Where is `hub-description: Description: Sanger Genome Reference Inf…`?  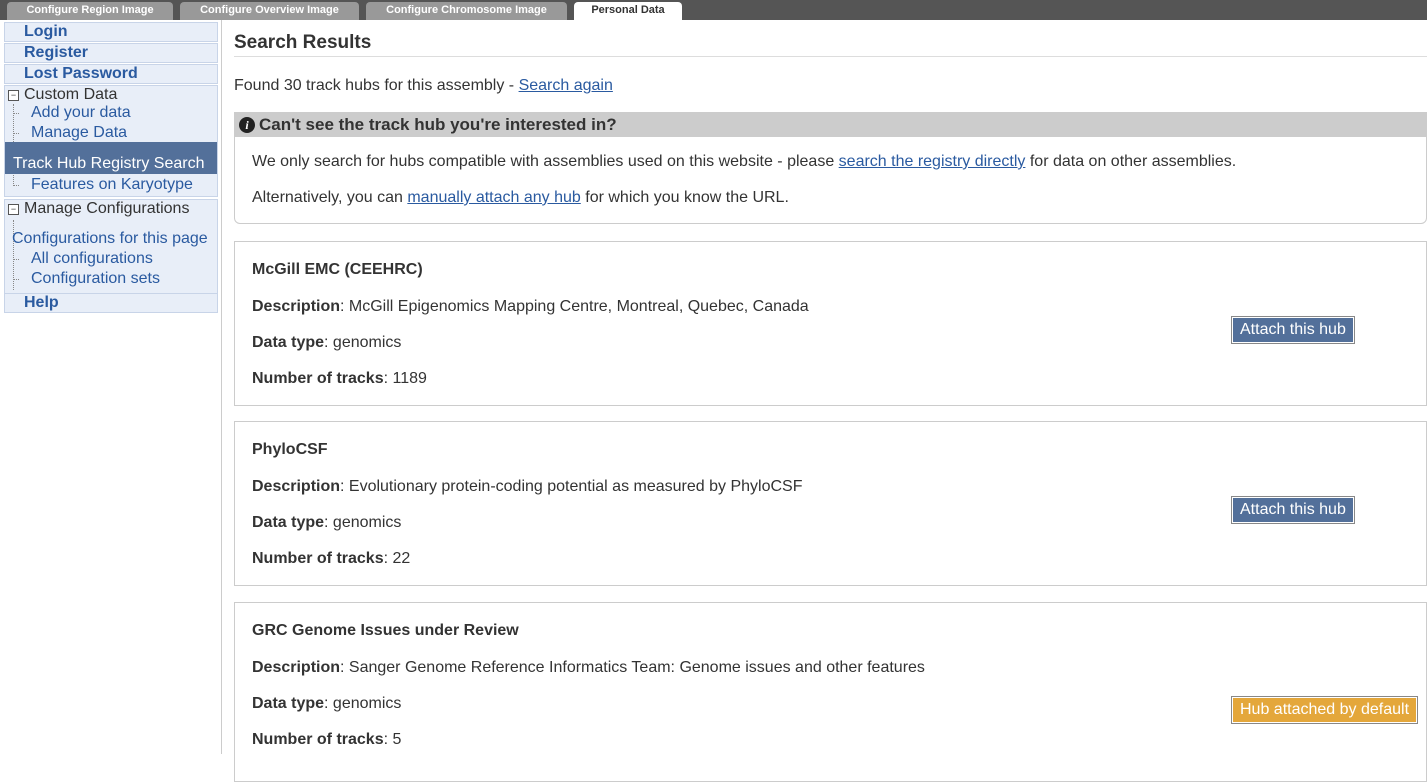
hub-description: Description: Sanger Genome Reference Inf… is located at coordinates (588, 667).